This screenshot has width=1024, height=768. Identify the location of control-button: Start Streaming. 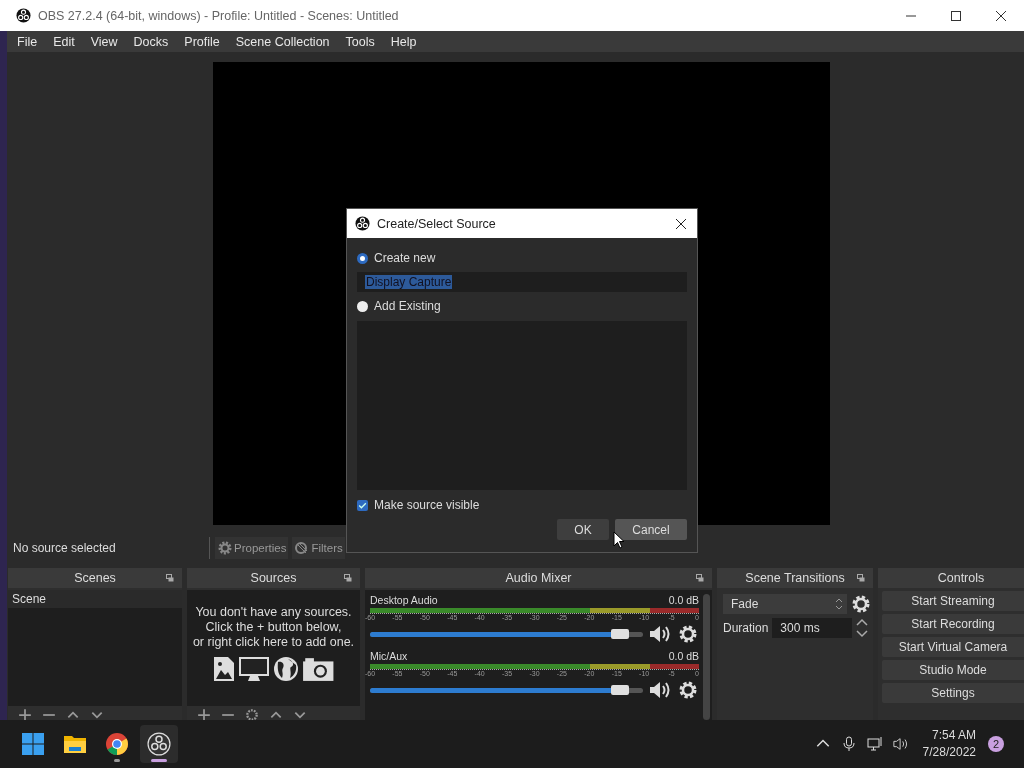
(953, 601).